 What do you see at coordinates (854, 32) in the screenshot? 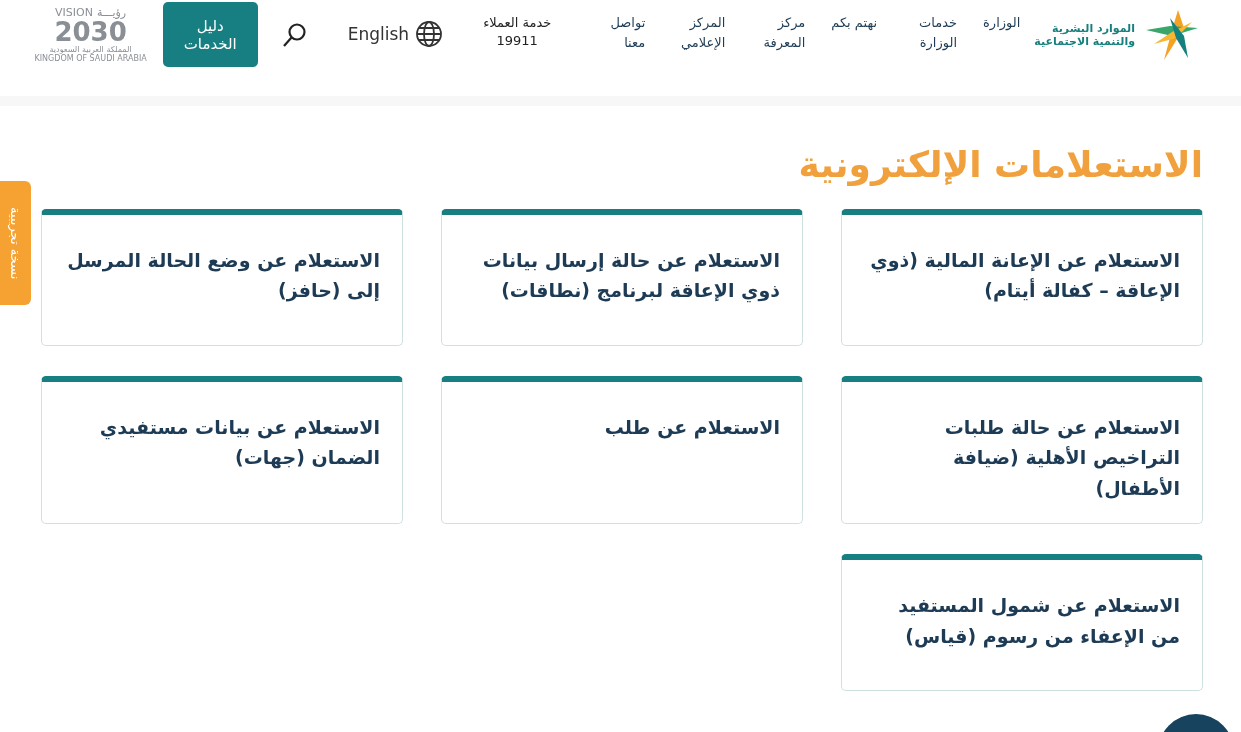
I see `nav-link: نهتم بكم` at bounding box center [854, 32].